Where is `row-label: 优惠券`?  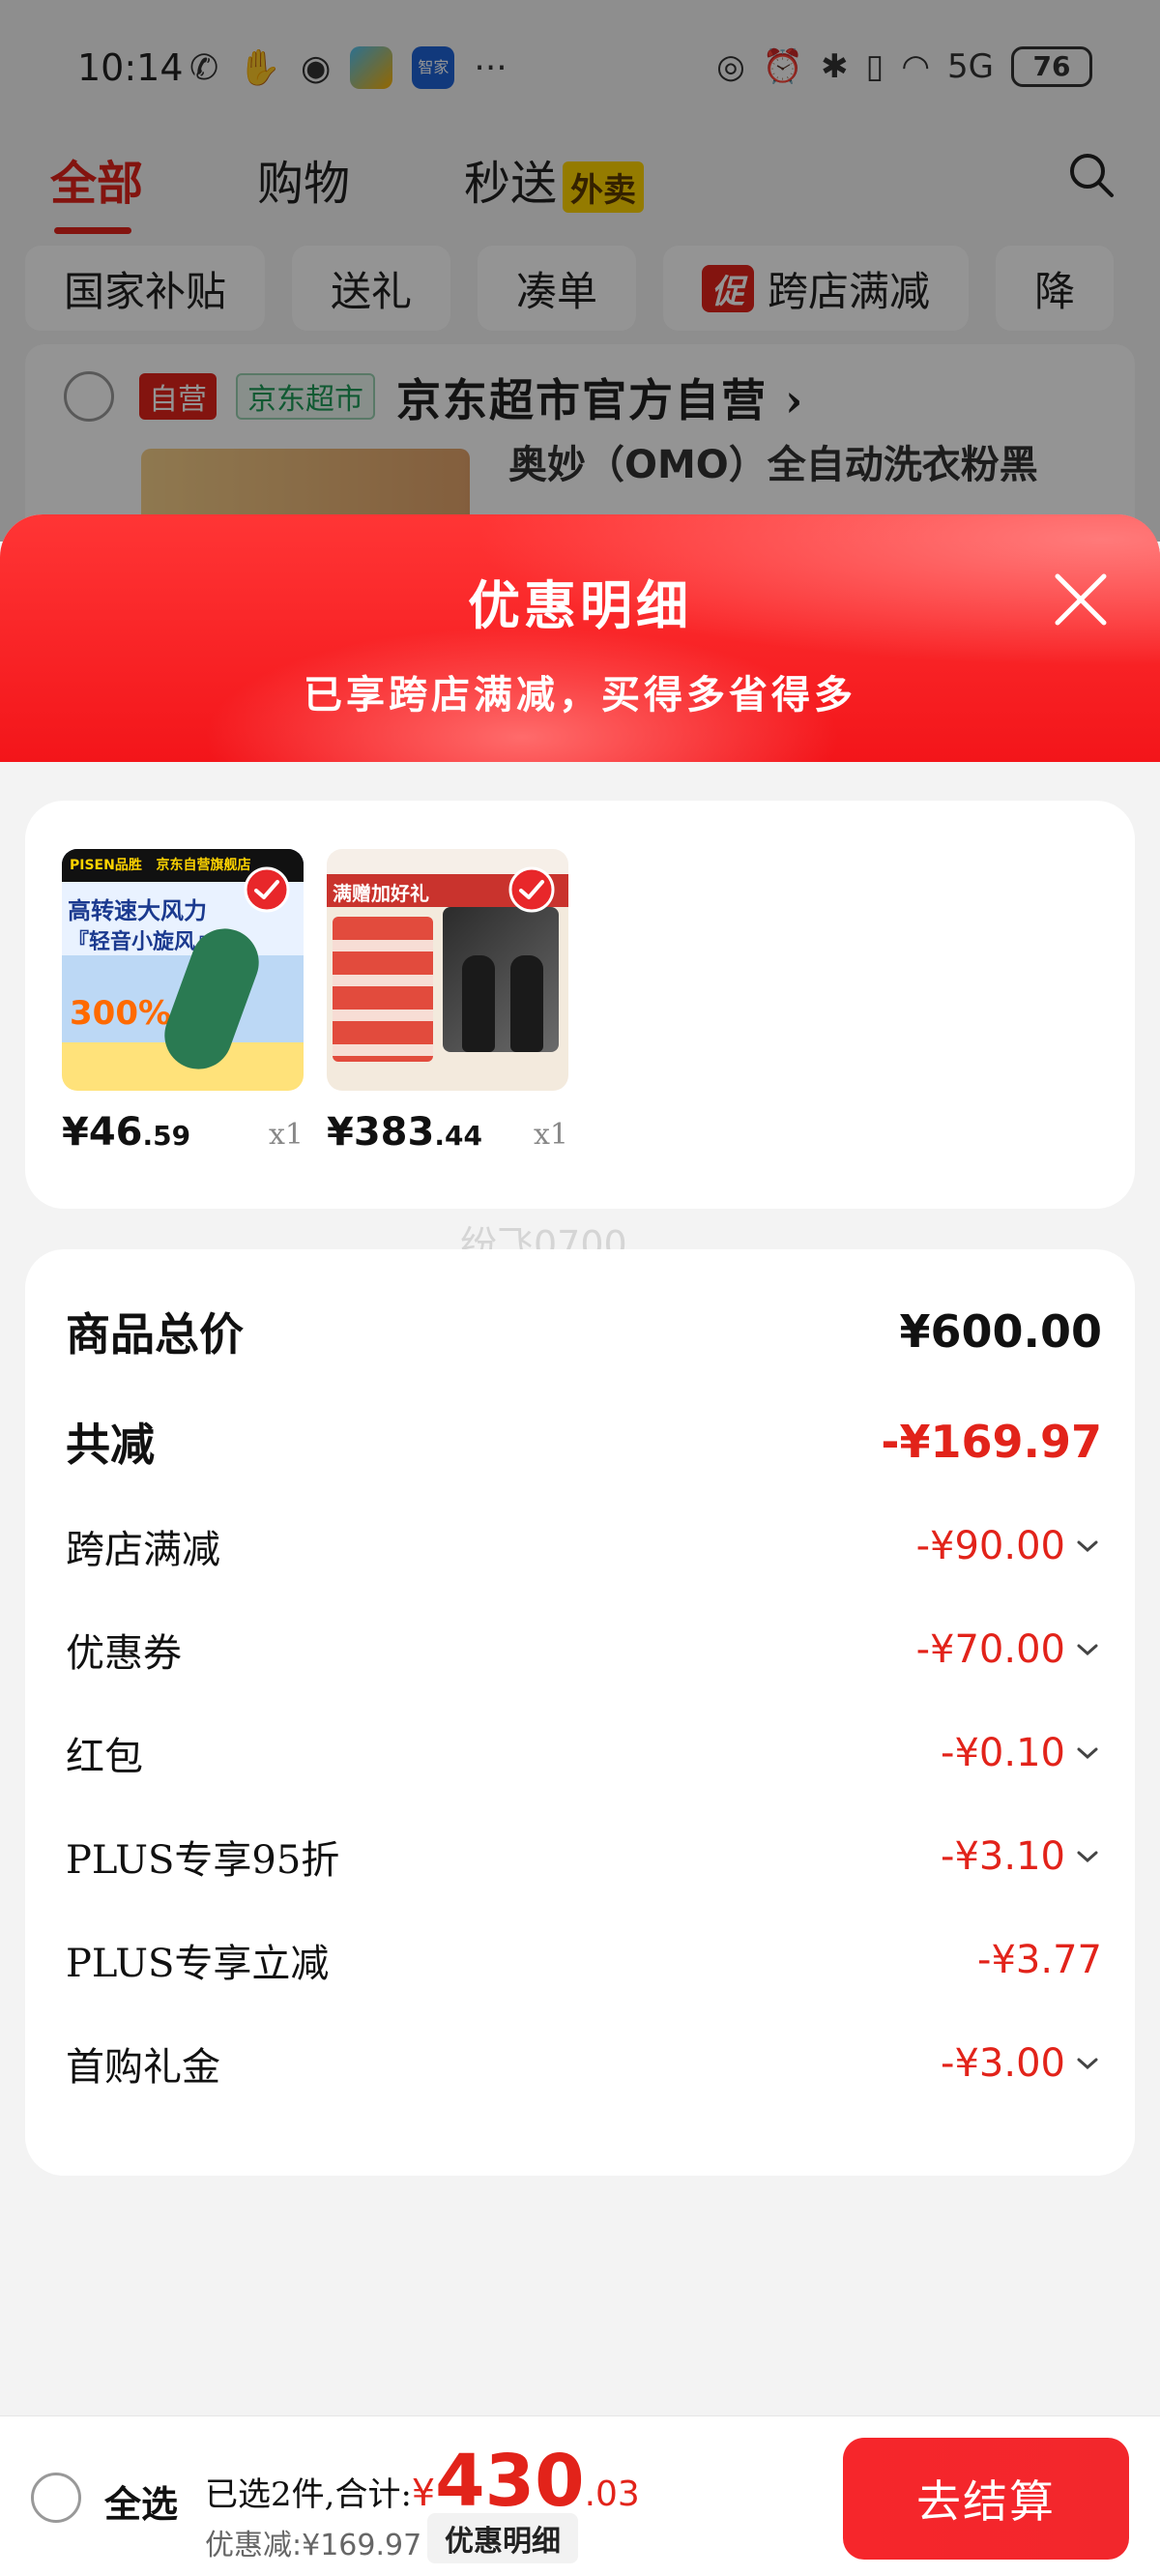
row-label: 优惠券 is located at coordinates (124, 1653).